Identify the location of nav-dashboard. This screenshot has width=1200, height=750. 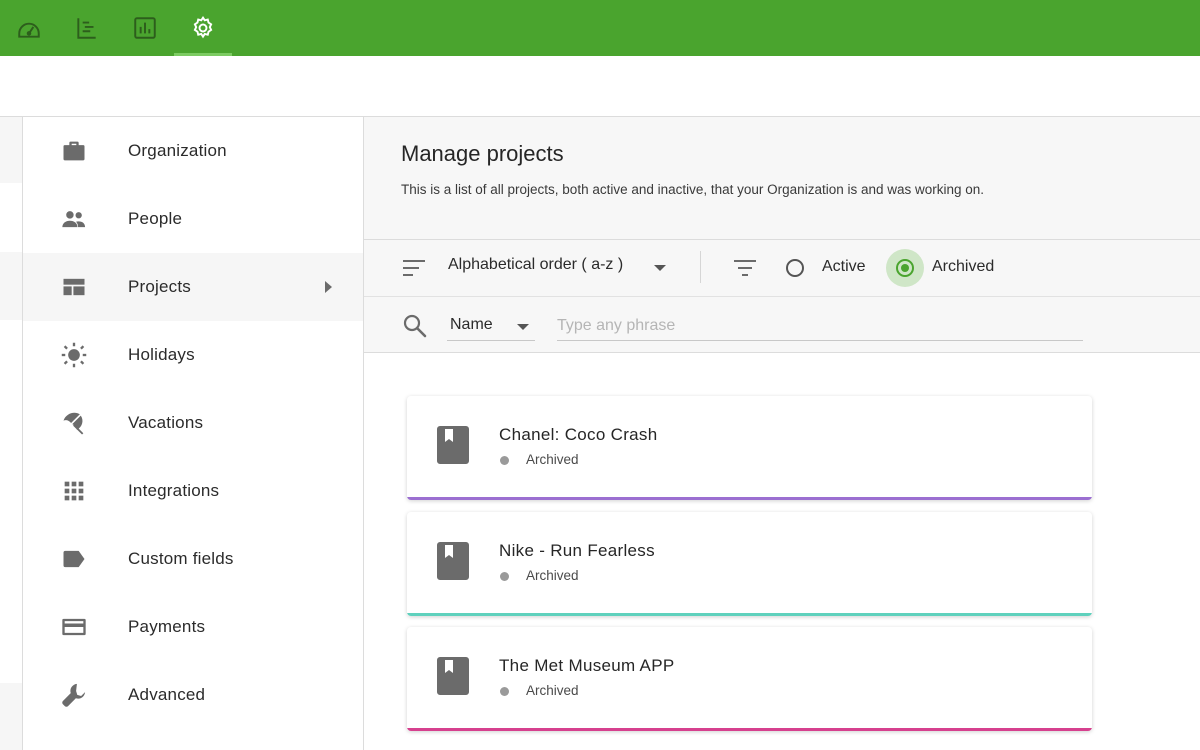
(29, 28).